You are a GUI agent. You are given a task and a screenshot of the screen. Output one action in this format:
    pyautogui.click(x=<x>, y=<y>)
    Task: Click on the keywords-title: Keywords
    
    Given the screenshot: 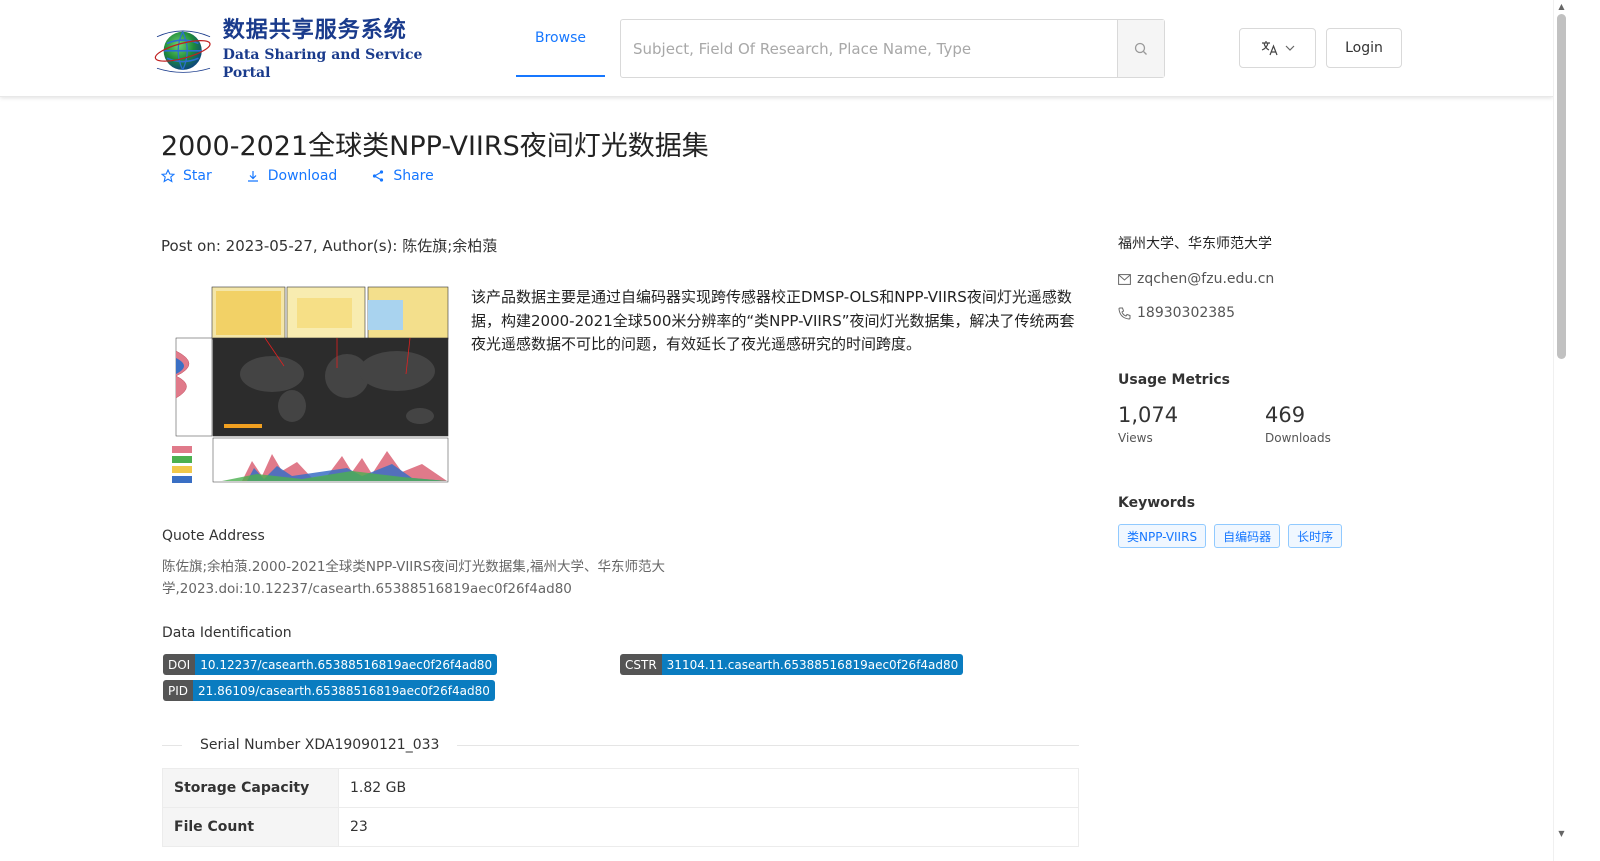 What is the action you would take?
    pyautogui.click(x=1157, y=503)
    